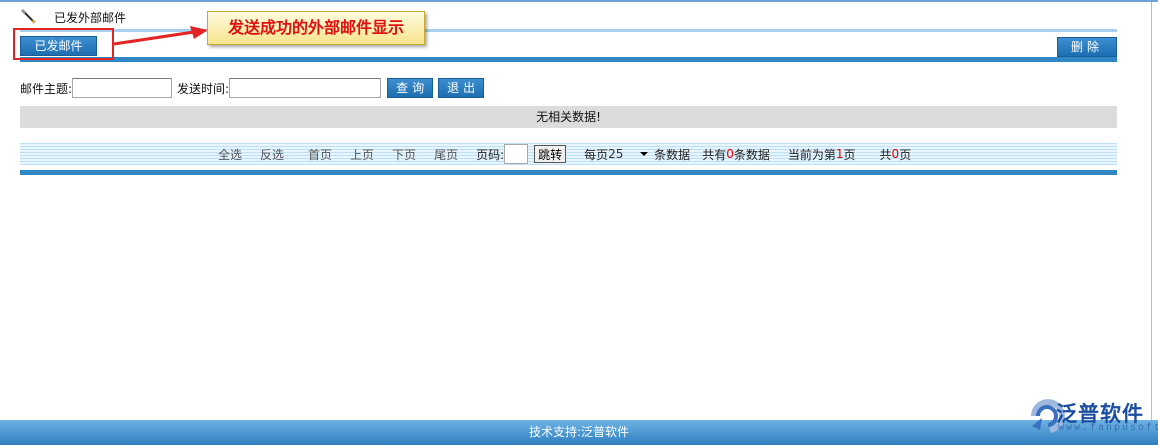  Describe the element at coordinates (905, 154) in the screenshot. I see `pages-suffix: 页` at that location.